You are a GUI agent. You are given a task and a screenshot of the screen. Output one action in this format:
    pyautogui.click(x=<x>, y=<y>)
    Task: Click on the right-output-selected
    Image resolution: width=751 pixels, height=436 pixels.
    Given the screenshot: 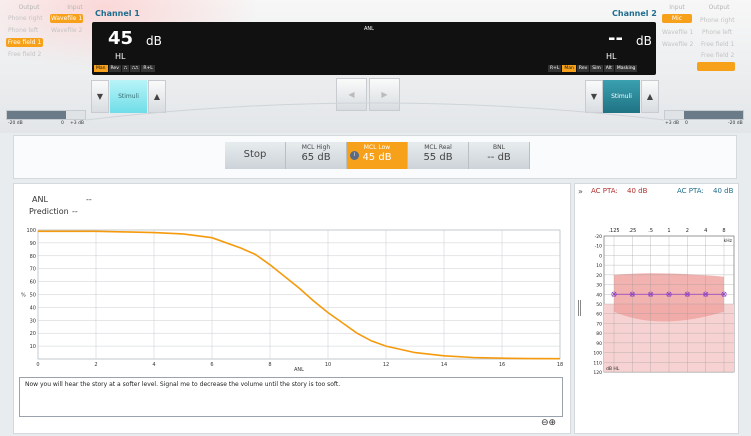 What is the action you would take?
    pyautogui.click(x=716, y=66)
    